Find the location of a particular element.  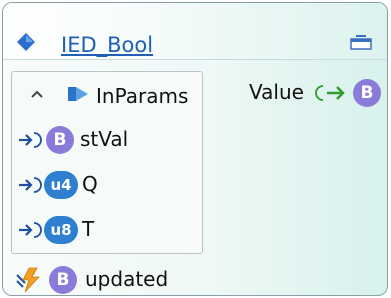

output-arrow-icon is located at coordinates (332, 93).